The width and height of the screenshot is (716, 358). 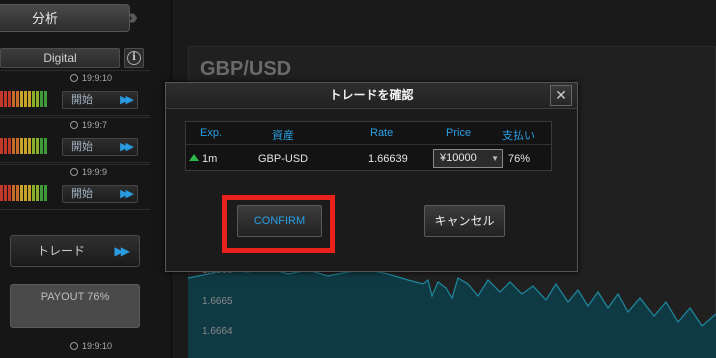 I want to click on dialog-title: トレードを確認, so click(x=371, y=96).